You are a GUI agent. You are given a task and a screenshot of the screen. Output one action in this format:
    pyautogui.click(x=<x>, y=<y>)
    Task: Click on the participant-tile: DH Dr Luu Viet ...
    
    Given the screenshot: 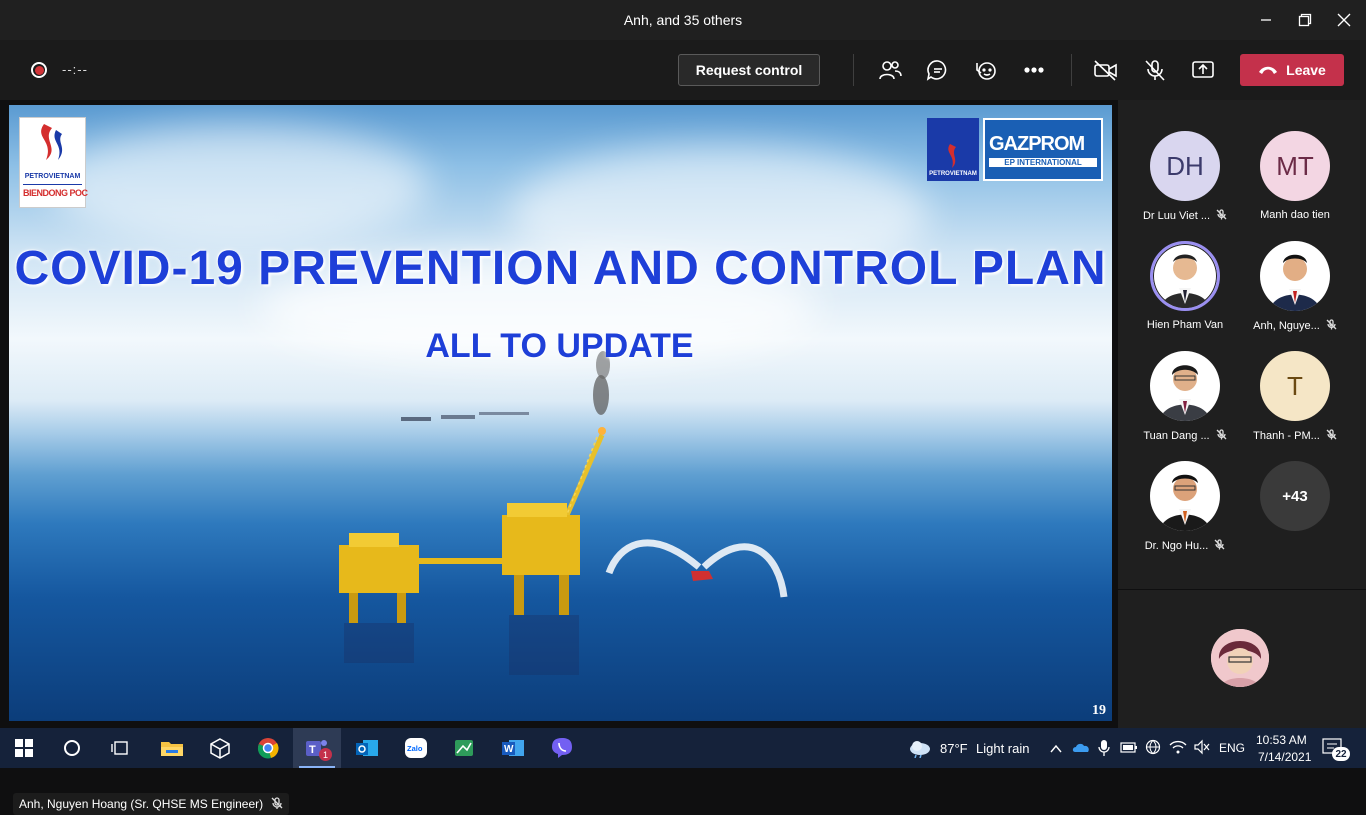 What is the action you would take?
    pyautogui.click(x=1185, y=181)
    